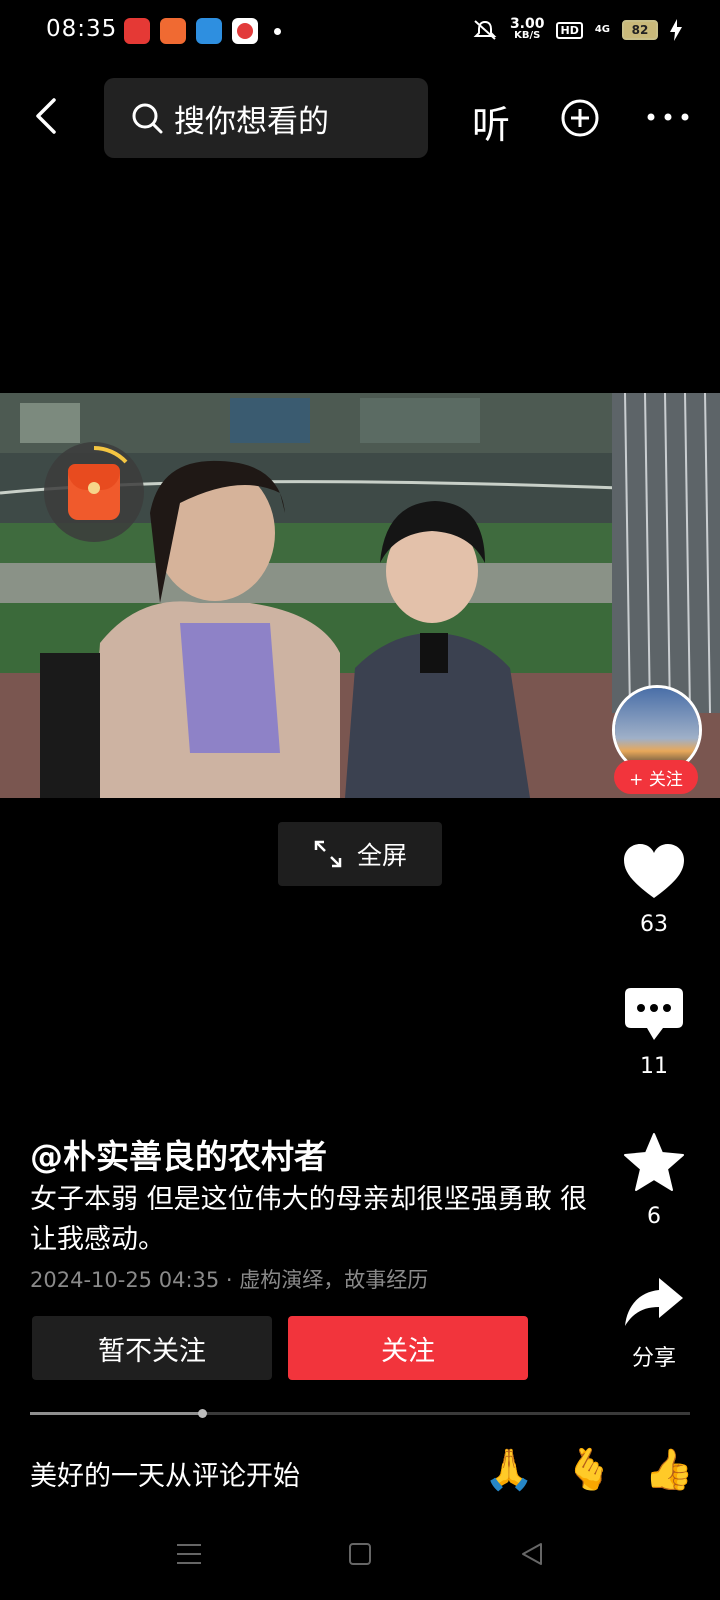  Describe the element at coordinates (602, 29) in the screenshot. I see `cellular-signal: 4G` at that location.